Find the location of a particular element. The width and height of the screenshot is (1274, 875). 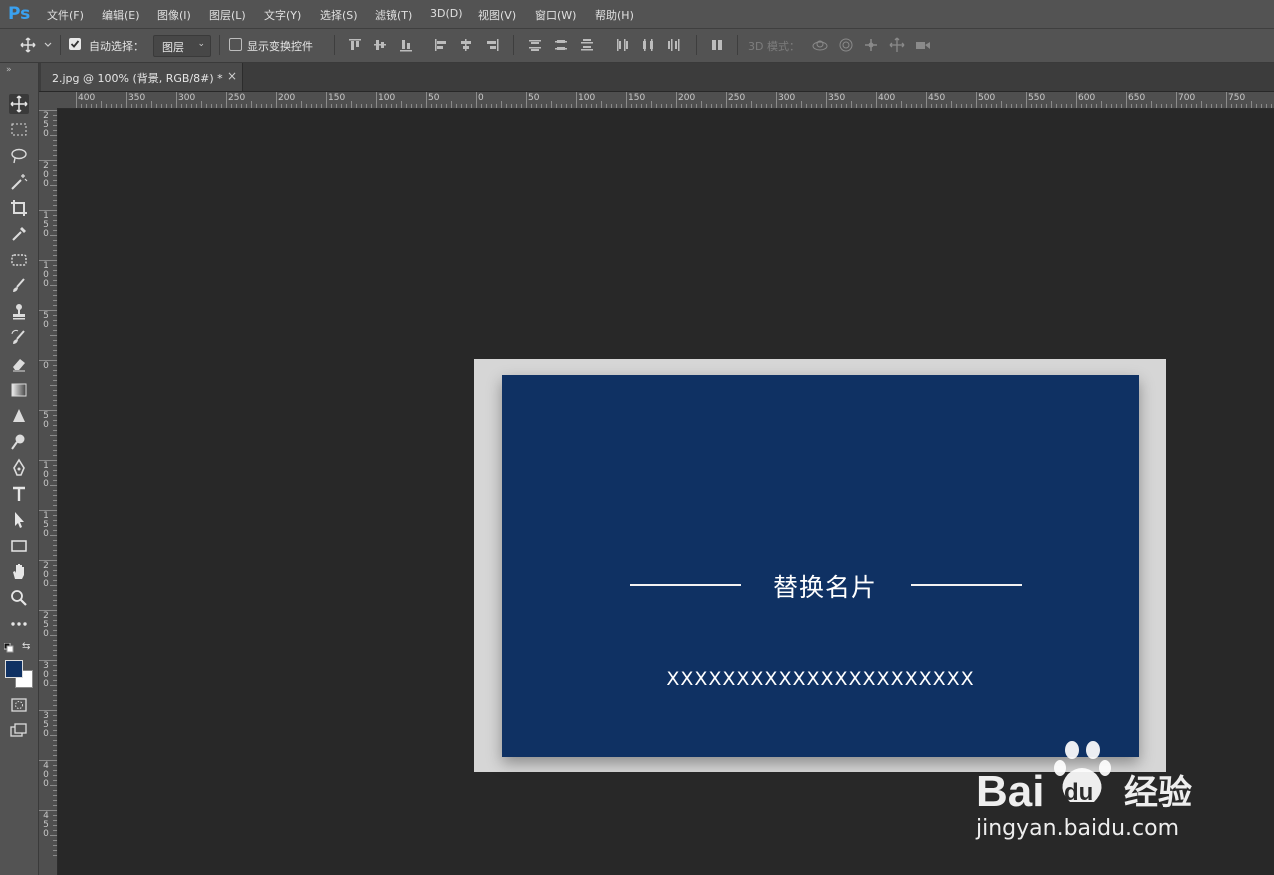

menu-help: 帮助(H) is located at coordinates (614, 15).